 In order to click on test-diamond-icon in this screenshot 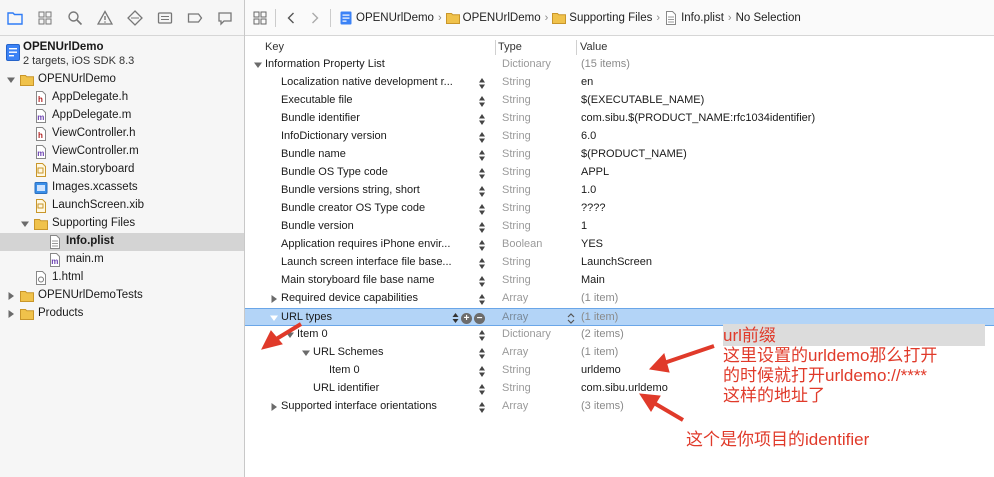, I will do `click(135, 18)`.